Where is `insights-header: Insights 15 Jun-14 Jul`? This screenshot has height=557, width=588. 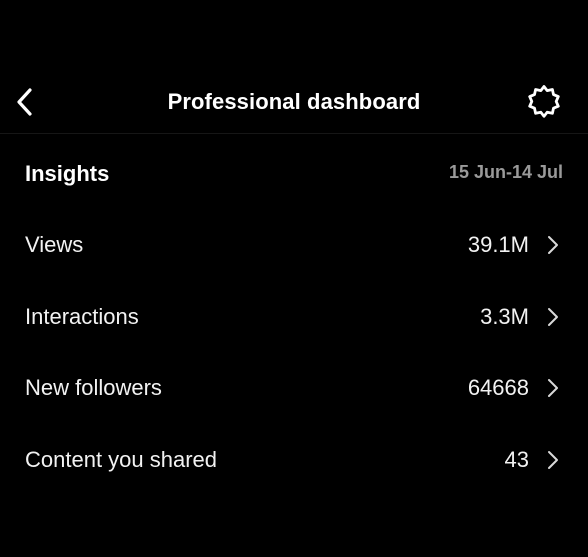 insights-header: Insights 15 Jun-14 Jul is located at coordinates (294, 174).